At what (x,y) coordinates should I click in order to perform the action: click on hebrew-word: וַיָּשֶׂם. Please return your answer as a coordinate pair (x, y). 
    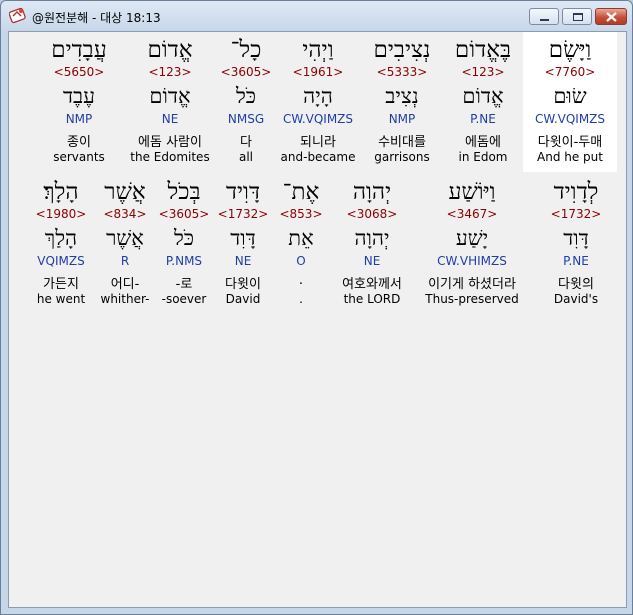
    Looking at the image, I should click on (570, 50).